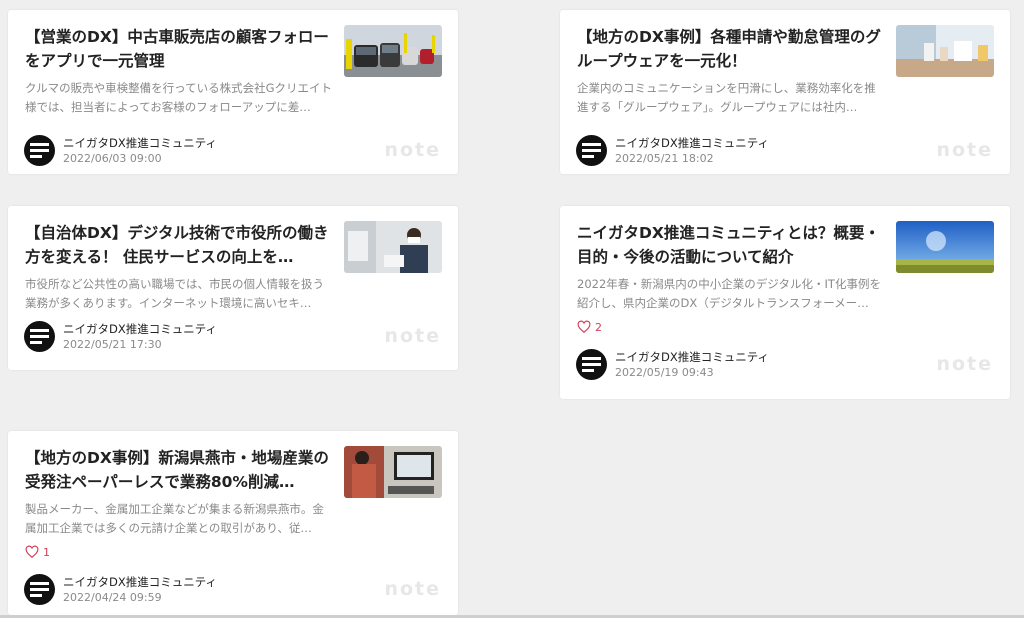  What do you see at coordinates (730, 49) in the screenshot?
I see `article-title: 【地方のDX事例】各種申請や勤怠管理のグループウェアを一元化！` at bounding box center [730, 49].